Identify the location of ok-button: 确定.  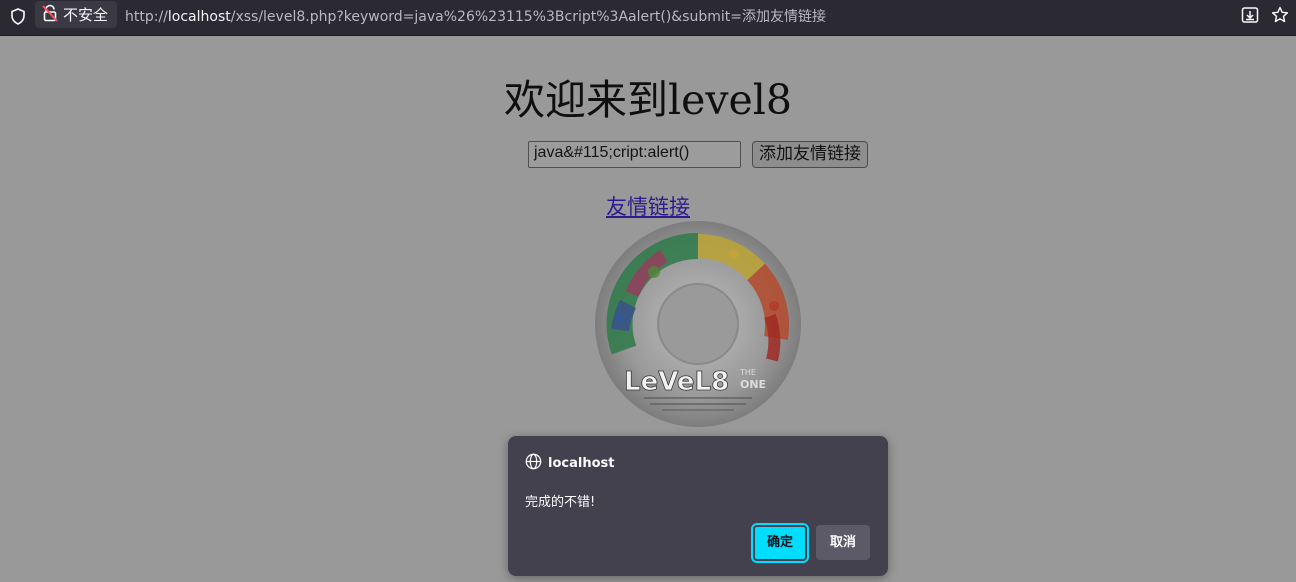
(780, 543).